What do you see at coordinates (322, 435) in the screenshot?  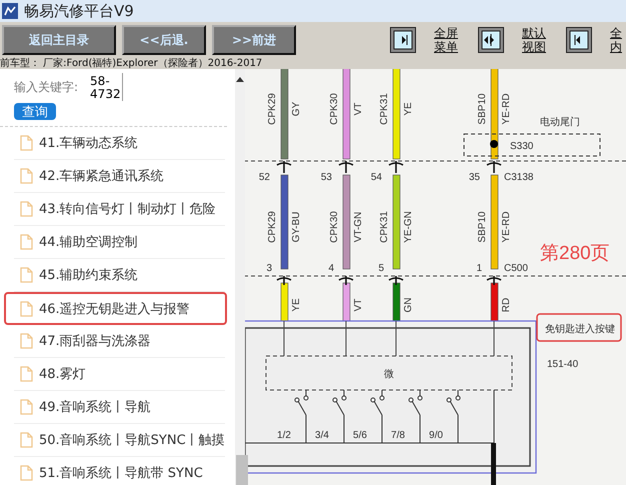 I see `switch-label: 3/4` at bounding box center [322, 435].